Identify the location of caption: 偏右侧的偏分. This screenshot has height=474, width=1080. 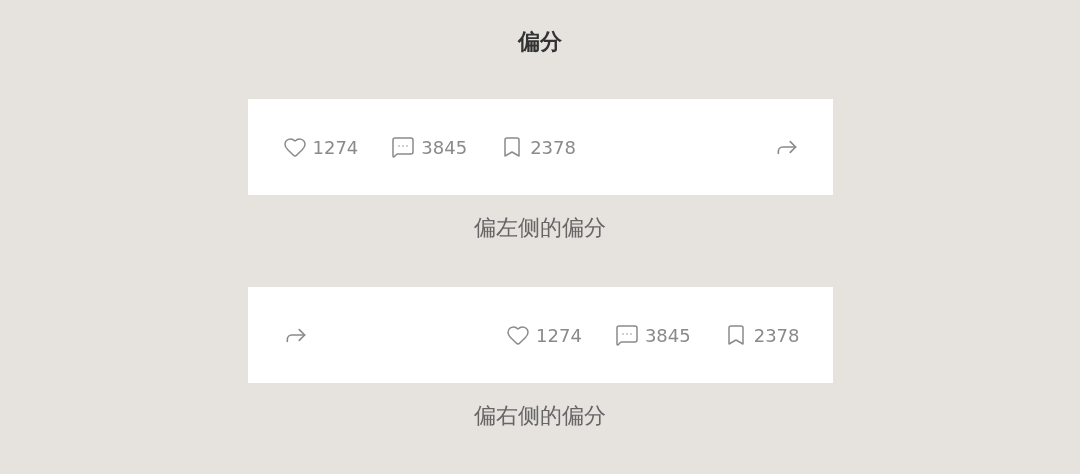
(540, 416).